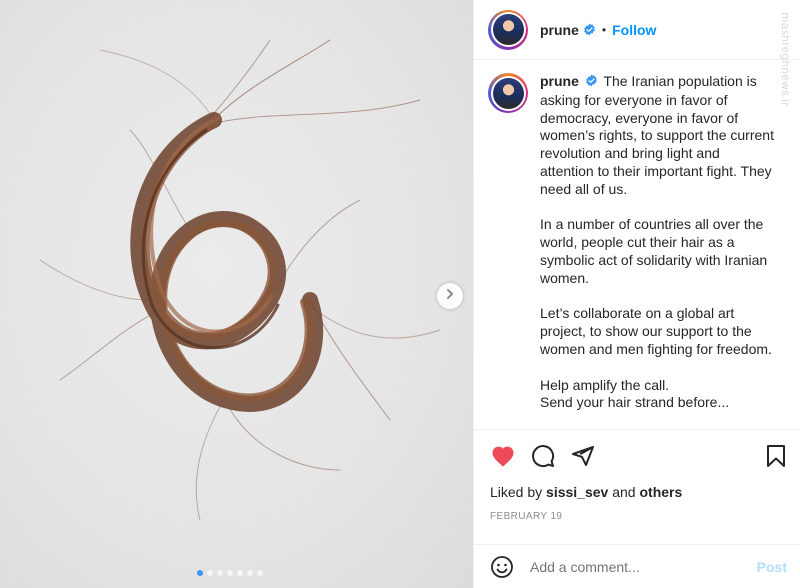 The height and width of the screenshot is (588, 800). What do you see at coordinates (637, 492) in the screenshot?
I see `likes-summary: Liked by sissi_sev and others` at bounding box center [637, 492].